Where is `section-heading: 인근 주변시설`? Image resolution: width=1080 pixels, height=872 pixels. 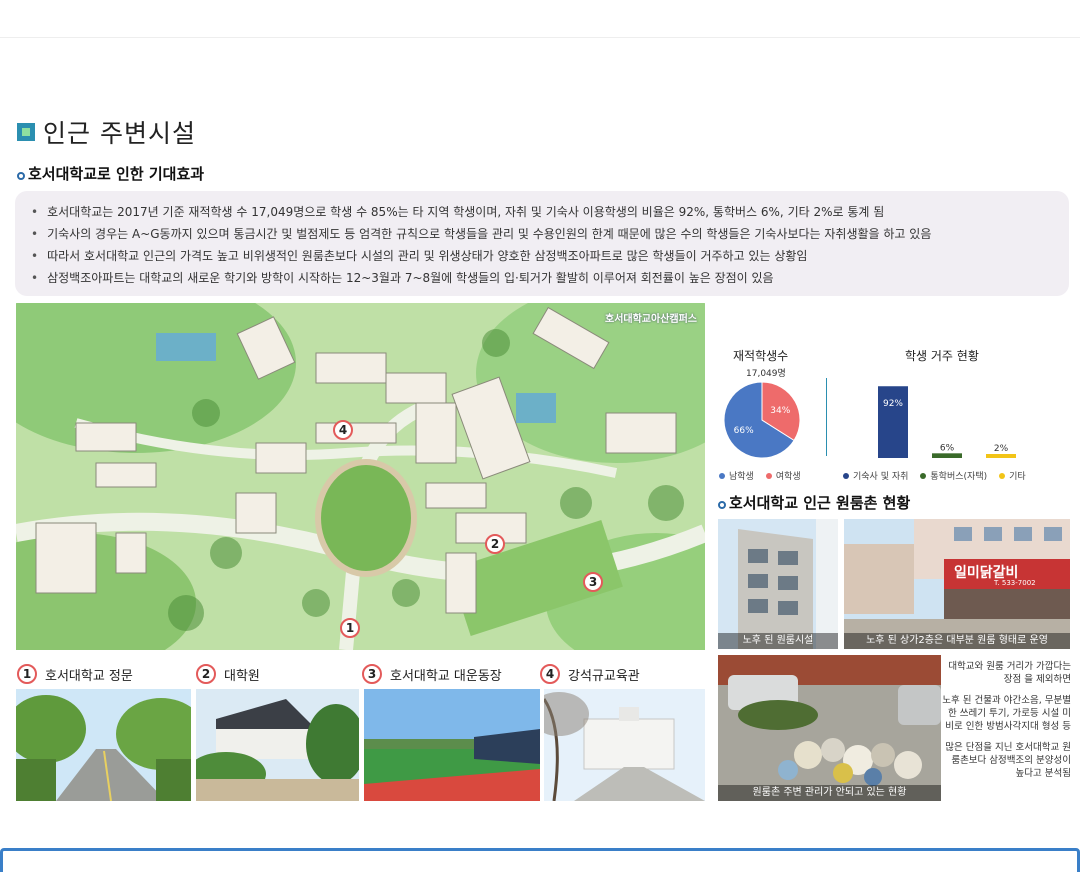
section-heading: 인근 주변시설 is located at coordinates (106, 132).